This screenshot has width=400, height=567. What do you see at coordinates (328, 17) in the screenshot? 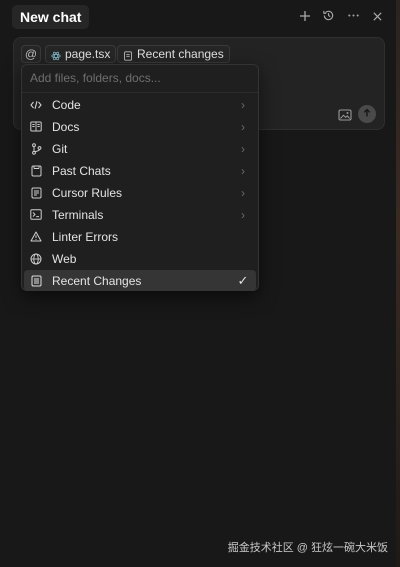
I see `history-icon` at bounding box center [328, 17].